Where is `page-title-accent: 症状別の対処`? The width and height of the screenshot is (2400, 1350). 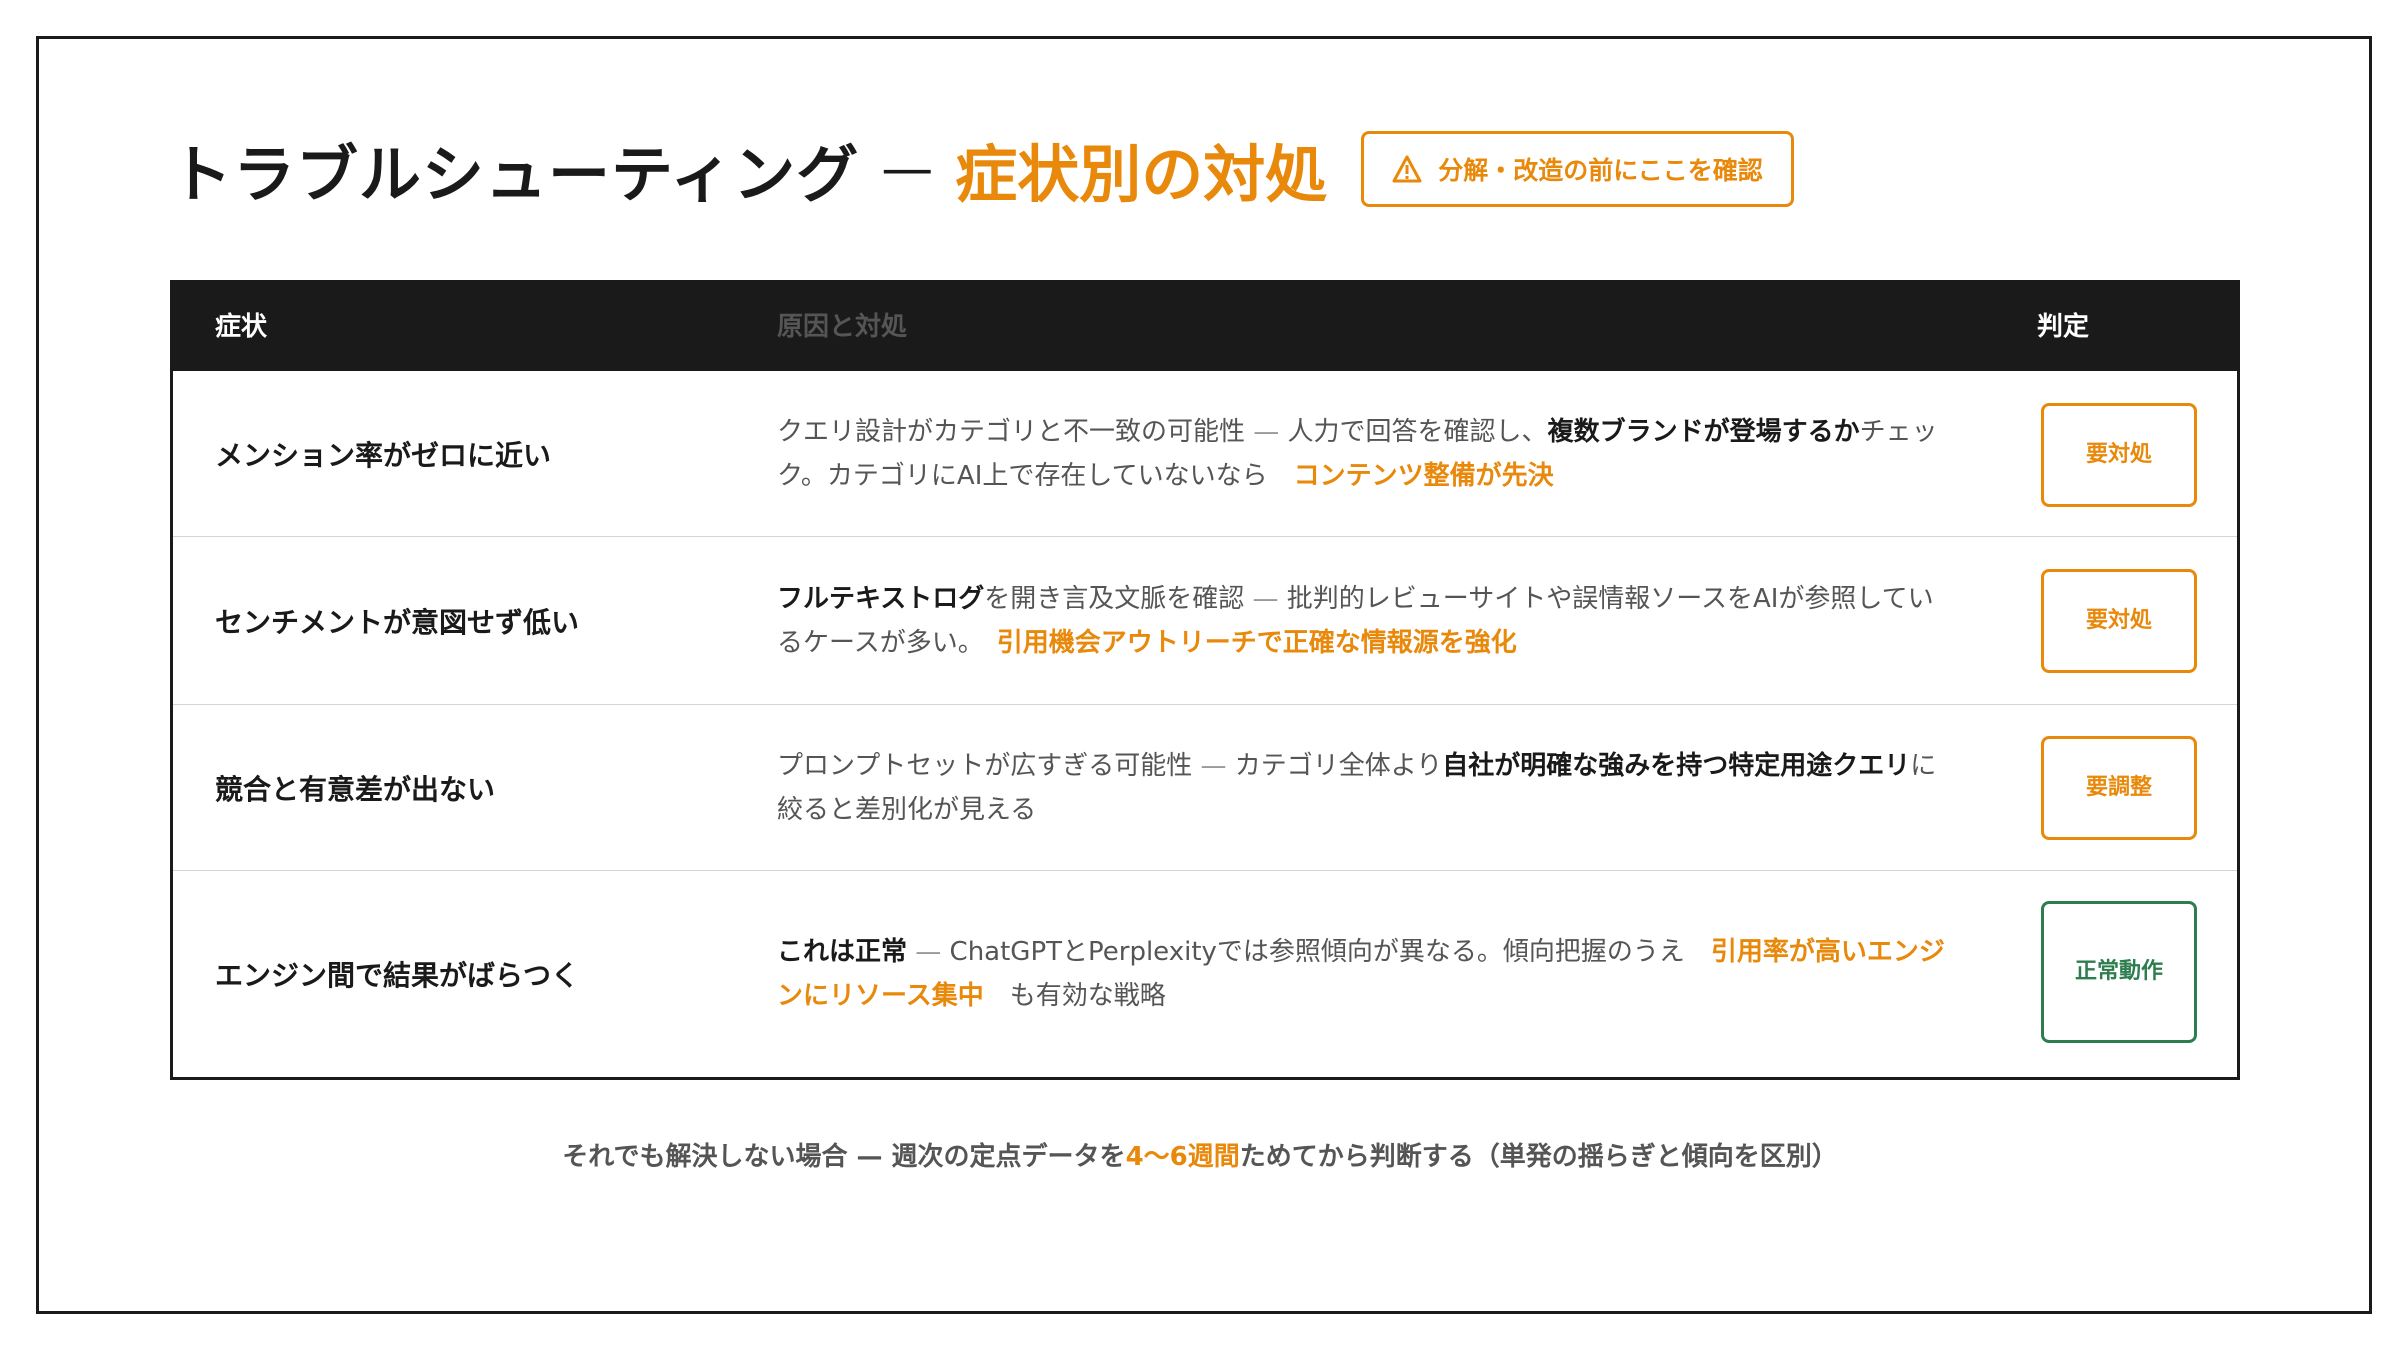 page-title-accent: 症状別の対処 is located at coordinates (1141, 174).